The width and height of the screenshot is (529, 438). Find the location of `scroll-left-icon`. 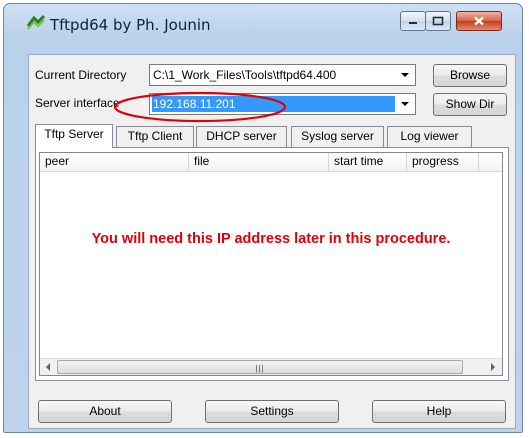

scroll-left-icon is located at coordinates (48, 366).